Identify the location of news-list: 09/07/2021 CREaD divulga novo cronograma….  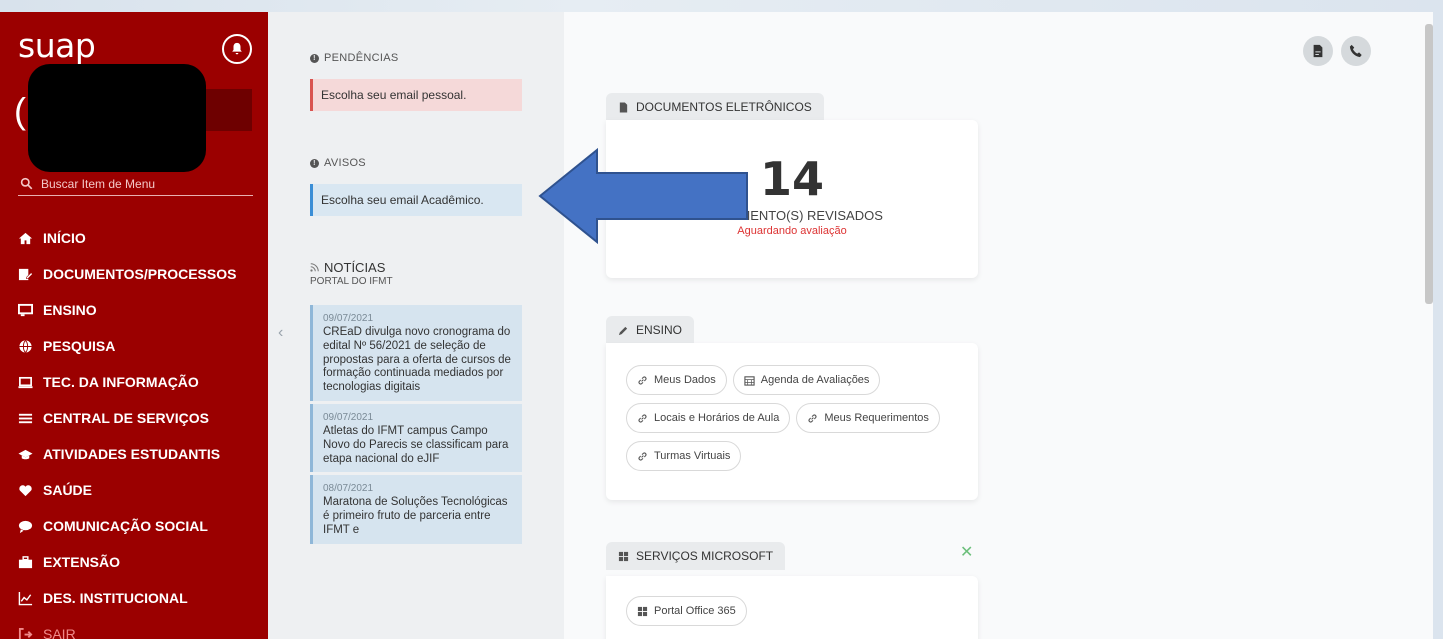
(416, 426).